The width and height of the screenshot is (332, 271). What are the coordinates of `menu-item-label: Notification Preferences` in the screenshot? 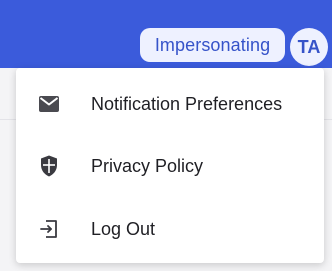 It's located at (187, 103).